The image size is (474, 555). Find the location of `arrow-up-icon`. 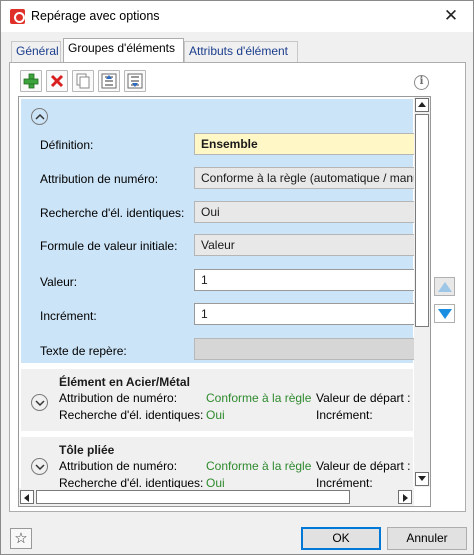

arrow-up-icon is located at coordinates (422, 104).